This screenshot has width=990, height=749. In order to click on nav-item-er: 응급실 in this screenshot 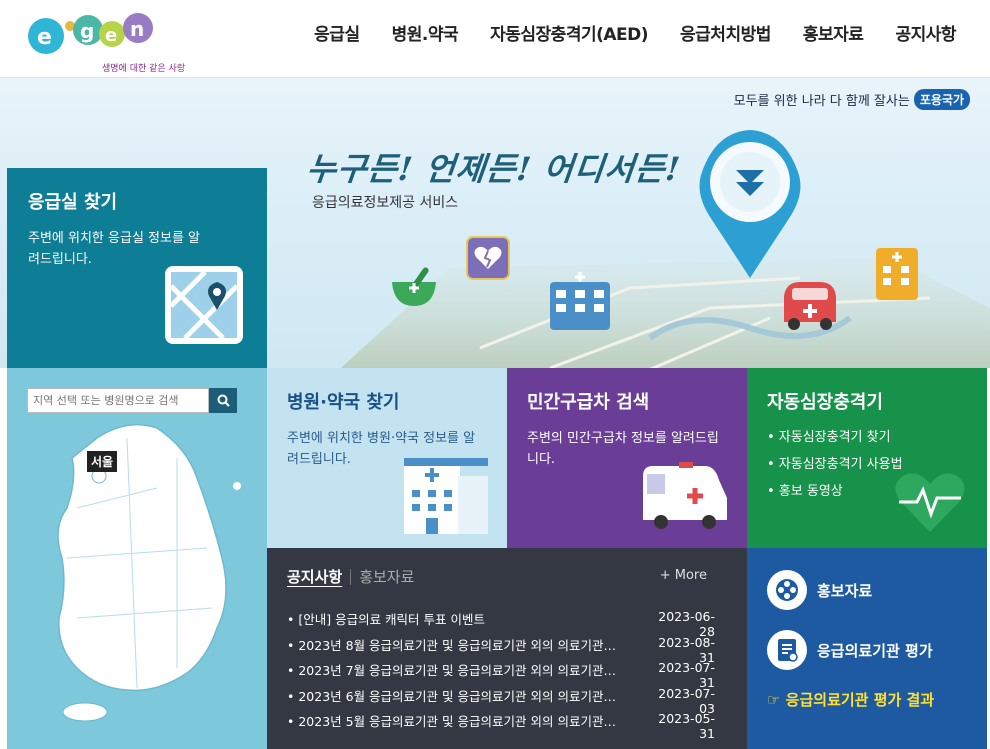, I will do `click(337, 32)`.